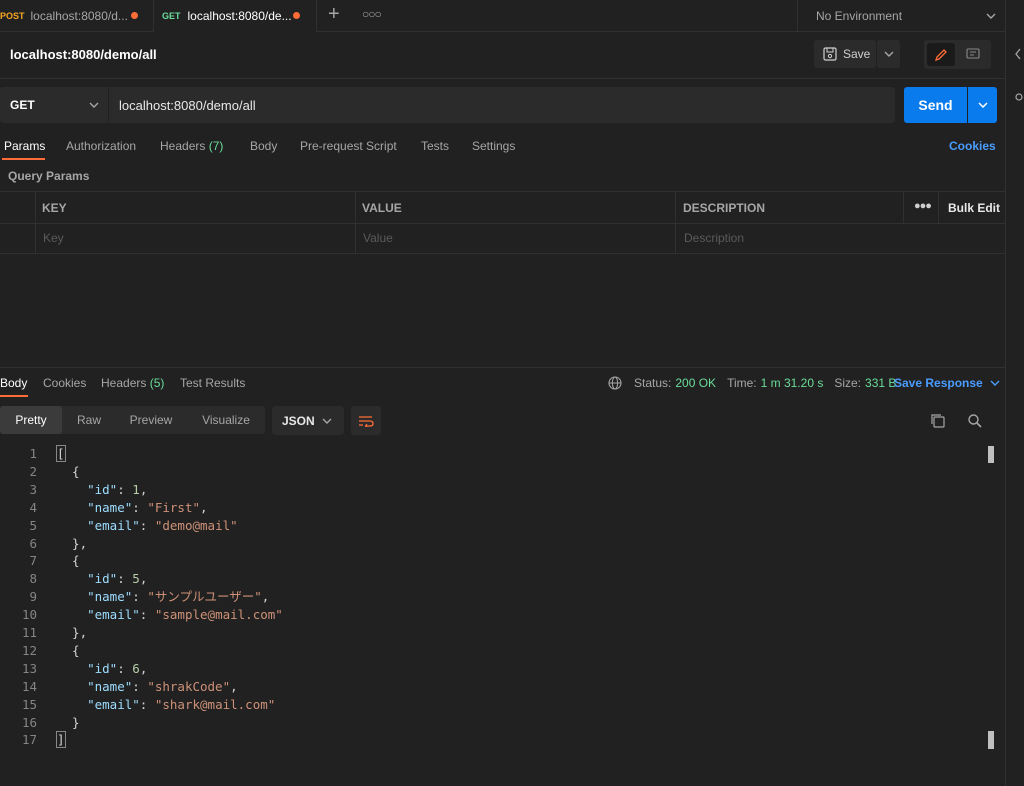 This screenshot has width=1024, height=786. Describe the element at coordinates (490, 579) in the screenshot. I see `code-line: 8 "id": 5,` at that location.